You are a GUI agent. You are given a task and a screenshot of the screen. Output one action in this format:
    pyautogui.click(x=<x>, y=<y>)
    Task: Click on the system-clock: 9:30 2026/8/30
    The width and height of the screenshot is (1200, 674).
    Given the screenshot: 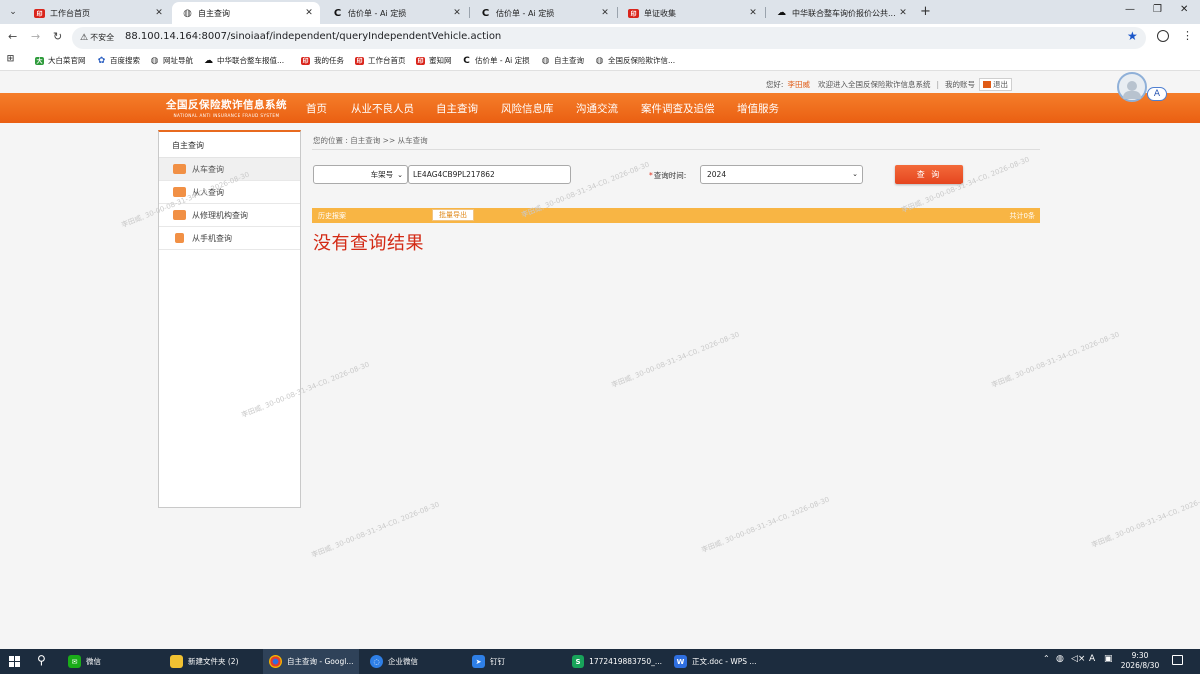 What is the action you would take?
    pyautogui.click(x=1140, y=661)
    